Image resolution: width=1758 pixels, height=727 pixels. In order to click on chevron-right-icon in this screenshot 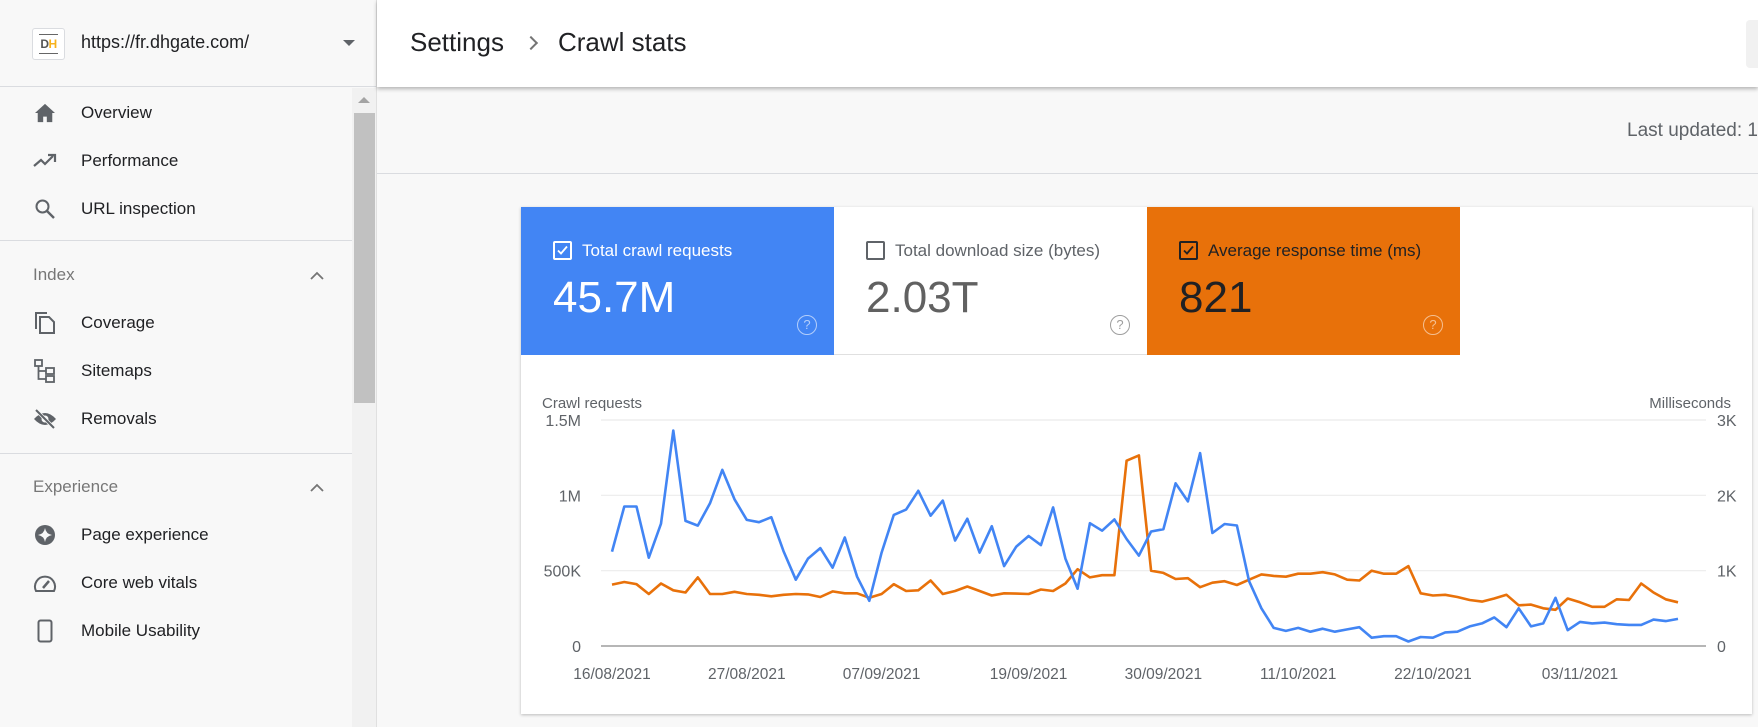, I will do `click(531, 42)`.